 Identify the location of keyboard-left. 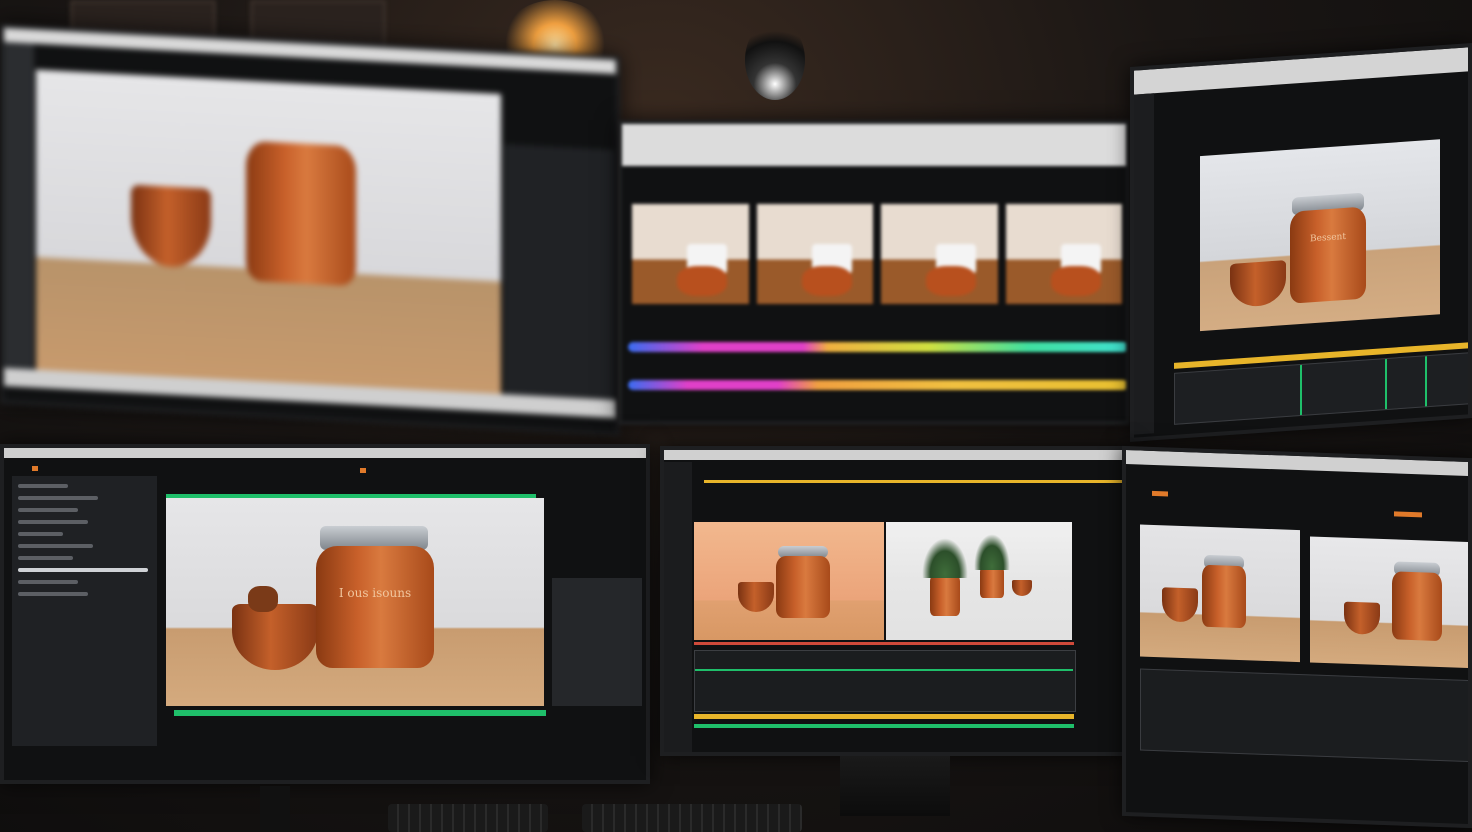
(468, 818).